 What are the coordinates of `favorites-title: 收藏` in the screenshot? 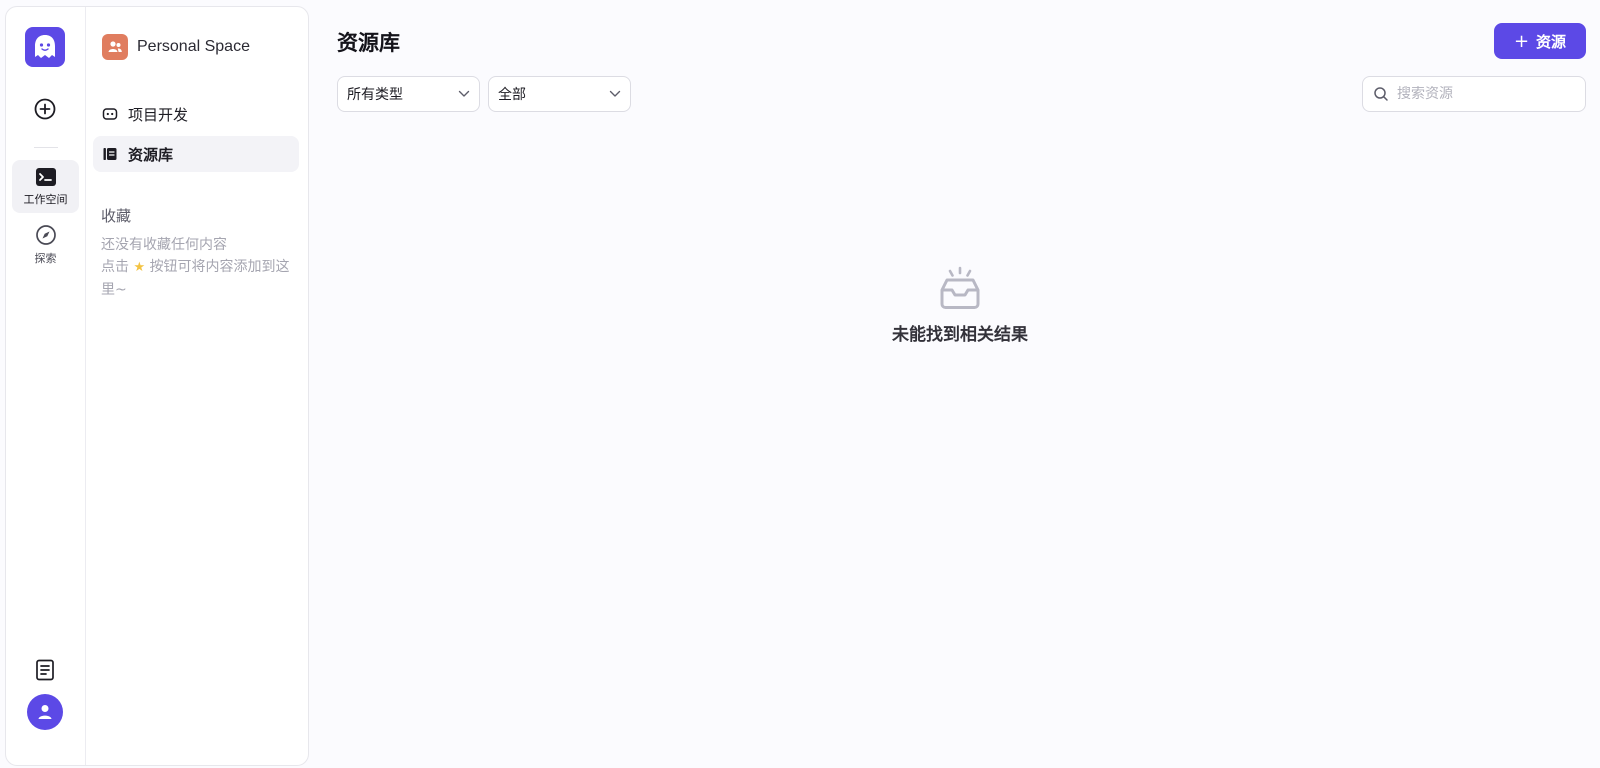 It's located at (116, 216).